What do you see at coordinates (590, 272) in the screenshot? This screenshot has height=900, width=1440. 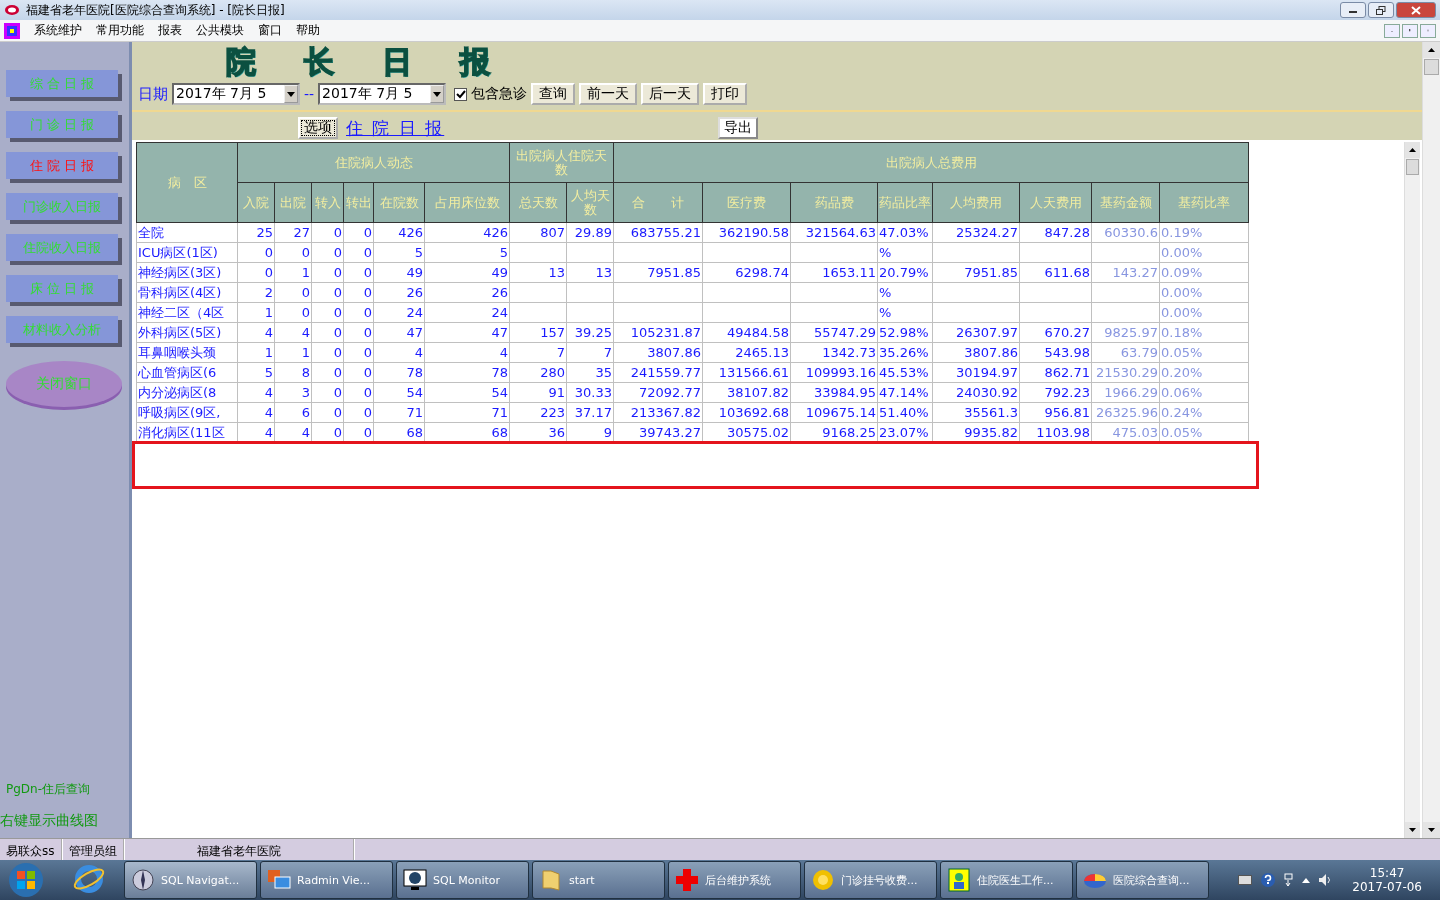 I see `table-cell: 13` at bounding box center [590, 272].